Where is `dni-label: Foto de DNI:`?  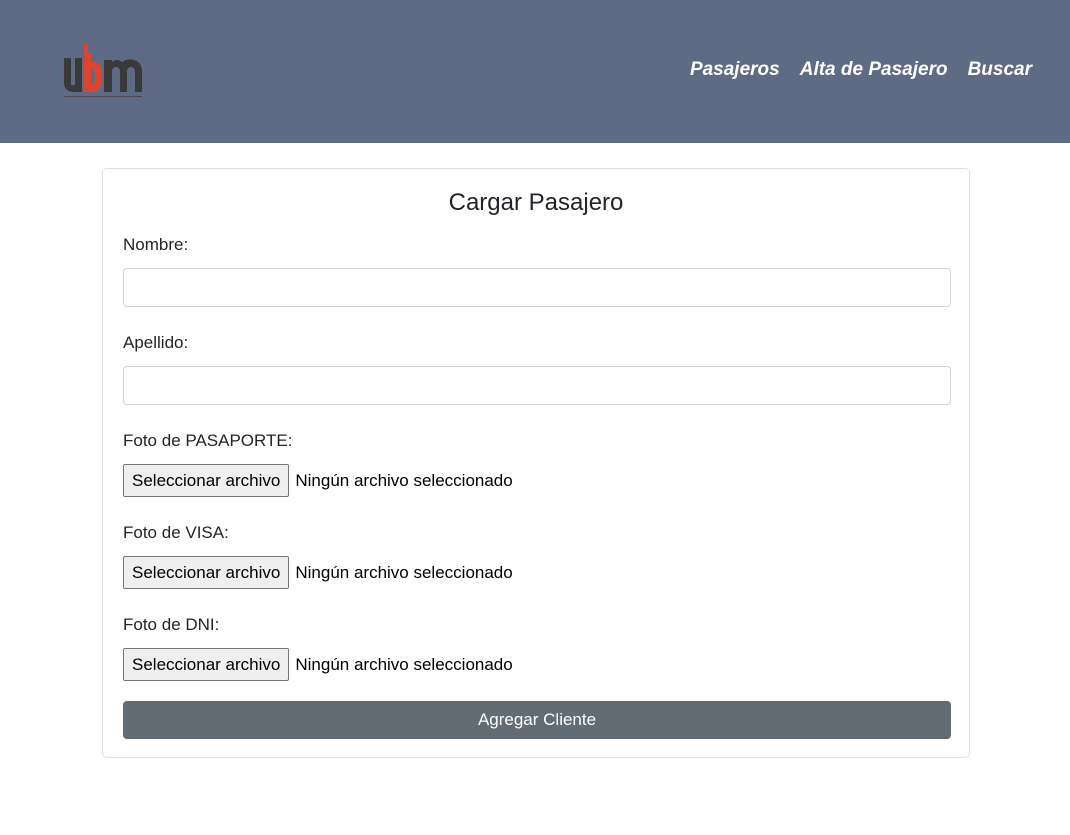 dni-label: Foto de DNI: is located at coordinates (171, 624).